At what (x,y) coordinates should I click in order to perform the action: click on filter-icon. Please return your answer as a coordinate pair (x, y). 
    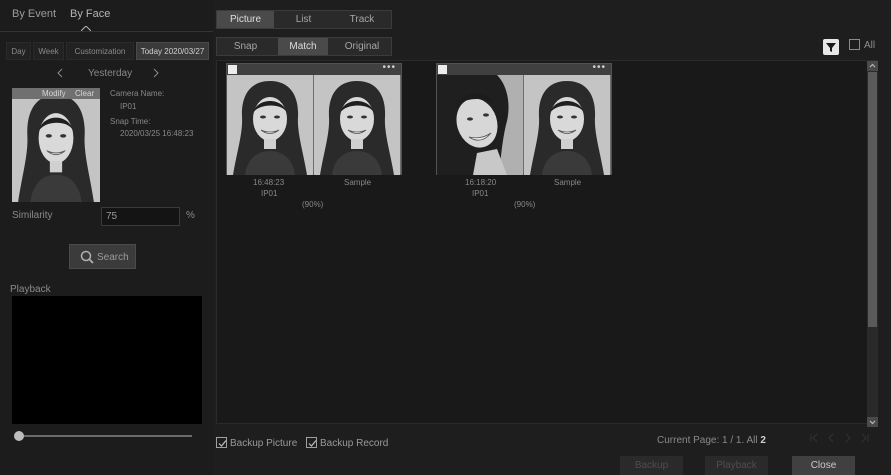
    Looking at the image, I should click on (831, 47).